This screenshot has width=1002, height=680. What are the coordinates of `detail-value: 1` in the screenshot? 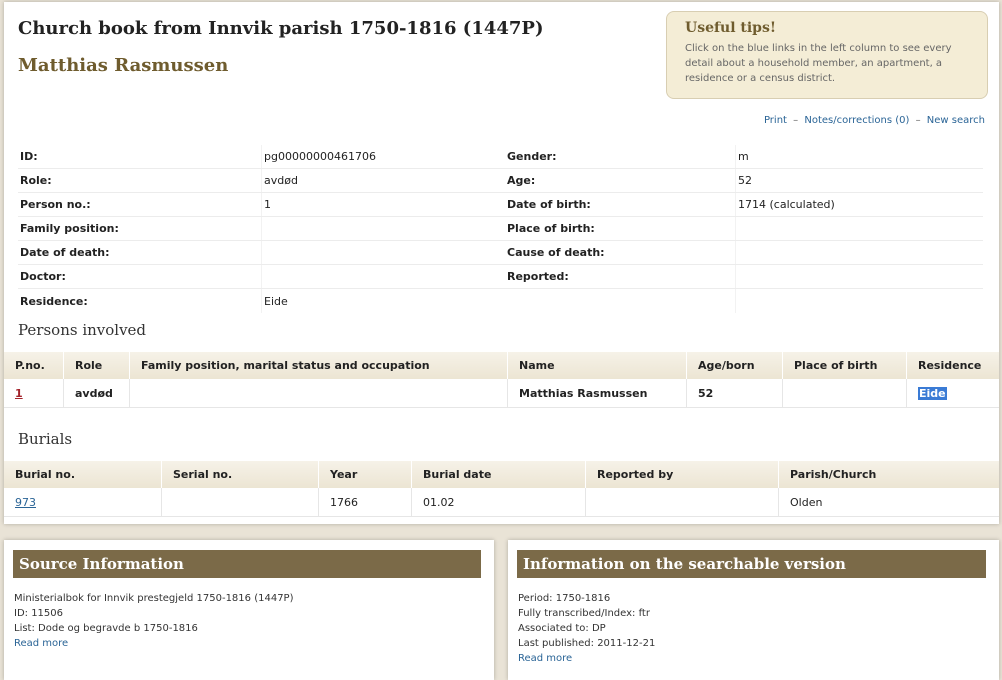 It's located at (383, 204).